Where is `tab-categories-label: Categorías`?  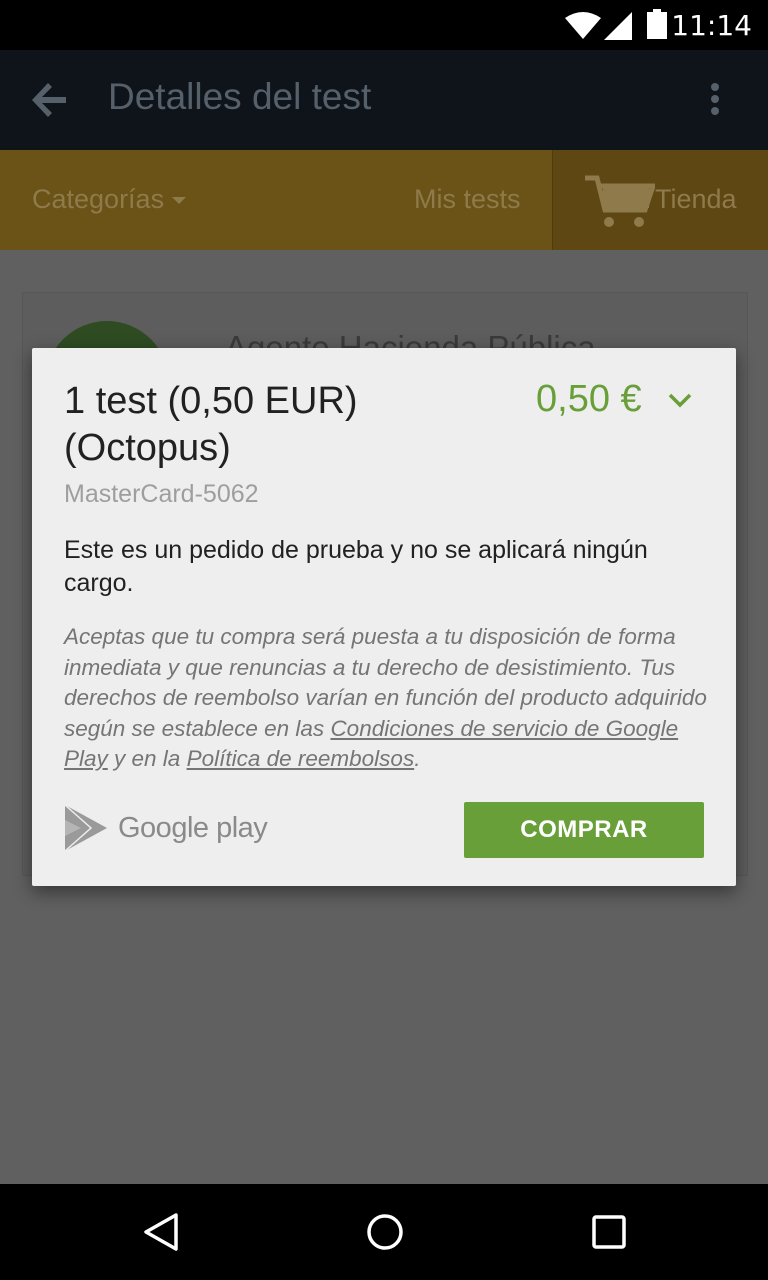 tab-categories-label: Categorías is located at coordinates (98, 199).